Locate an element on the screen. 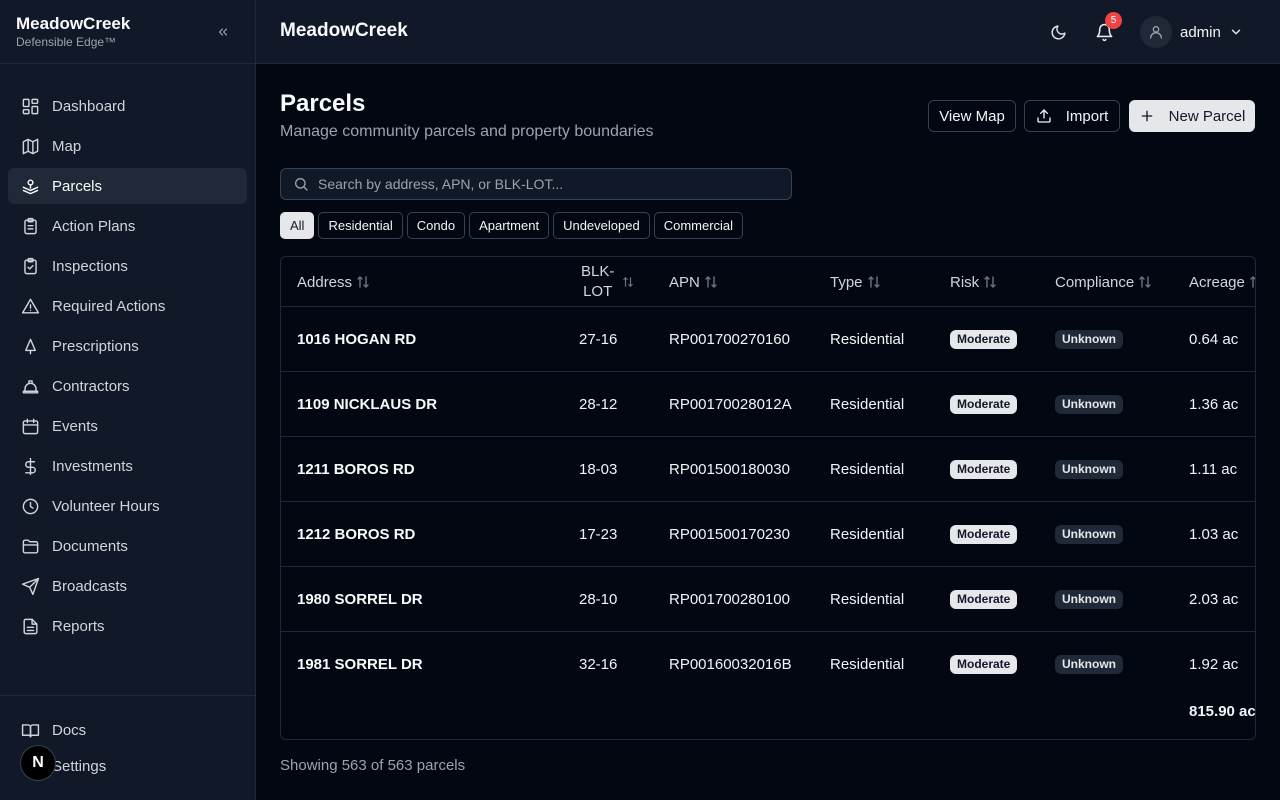 The width and height of the screenshot is (1280, 800). chevrons-left-icon is located at coordinates (223, 32).